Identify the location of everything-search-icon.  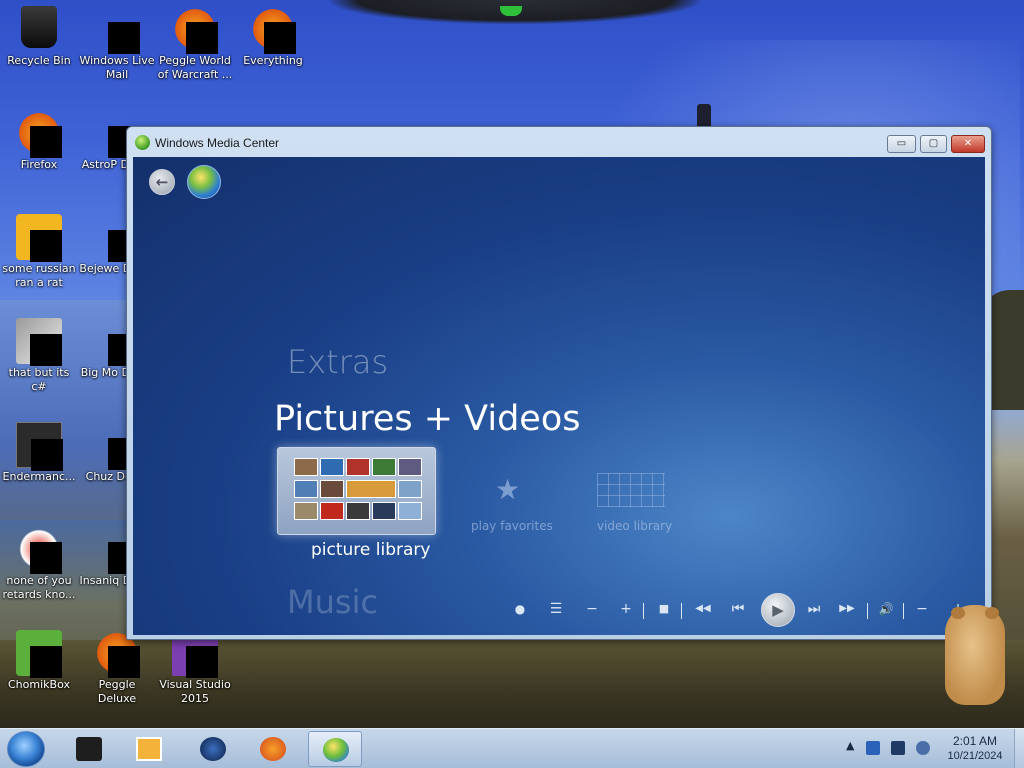
(280, 38).